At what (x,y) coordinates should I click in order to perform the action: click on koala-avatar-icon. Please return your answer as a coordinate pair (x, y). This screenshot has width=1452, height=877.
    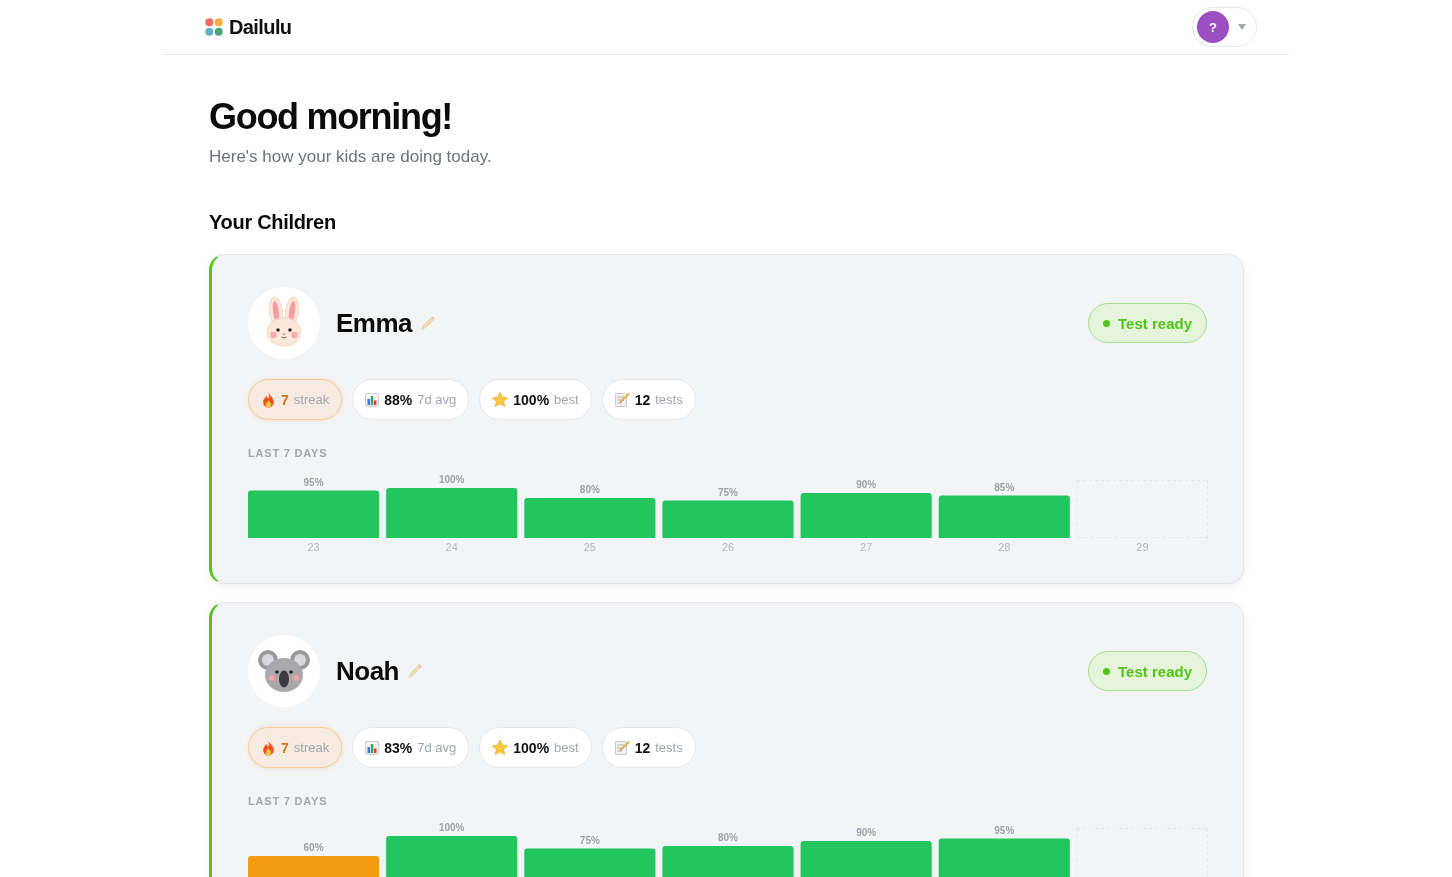
    Looking at the image, I should click on (284, 671).